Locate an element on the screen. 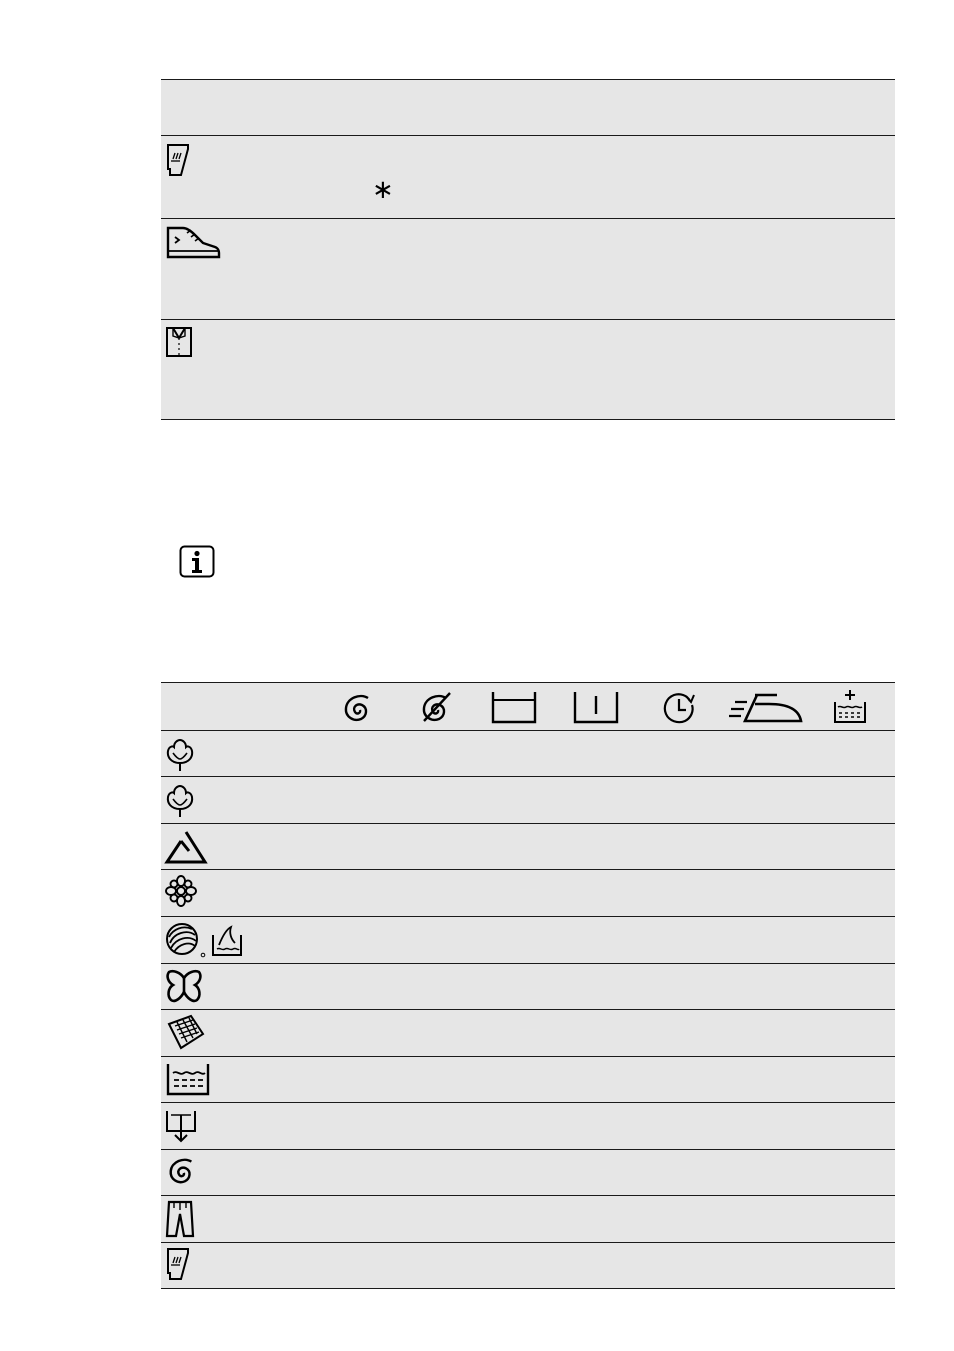 The height and width of the screenshot is (1351, 954). sneaker-icon is located at coordinates (193, 242).